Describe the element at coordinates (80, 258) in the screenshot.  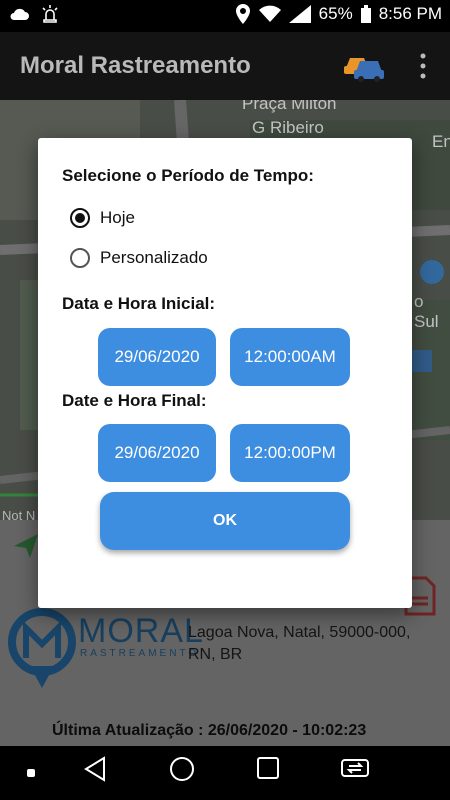
I see `radio-button` at that location.